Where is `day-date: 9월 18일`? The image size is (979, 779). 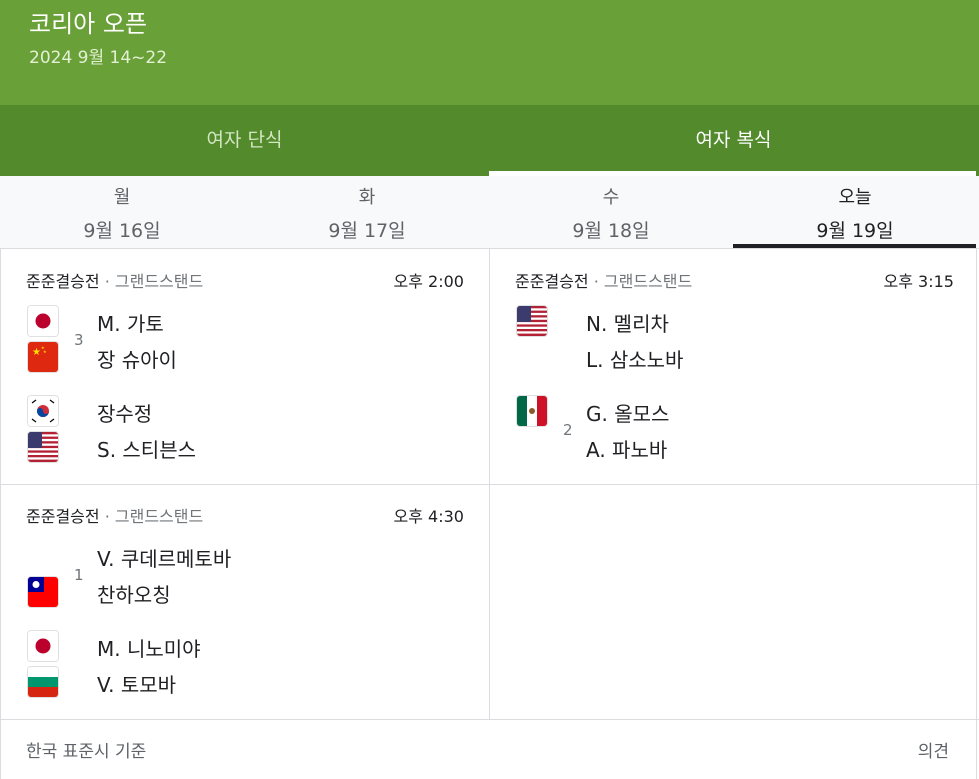 day-date: 9월 18일 is located at coordinates (611, 231).